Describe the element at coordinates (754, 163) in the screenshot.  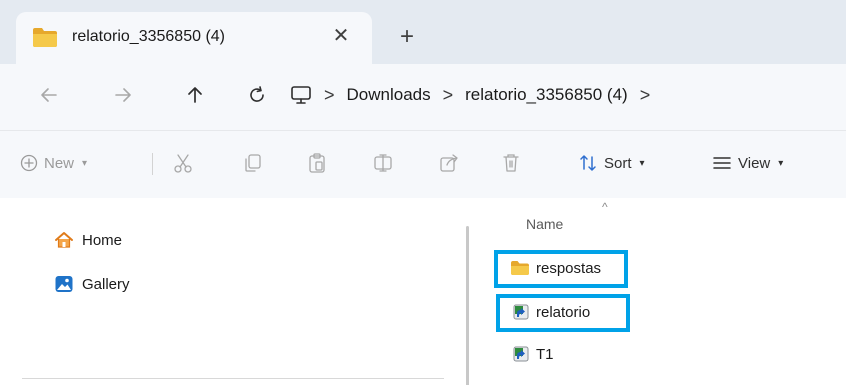
I see `view-label: View` at that location.